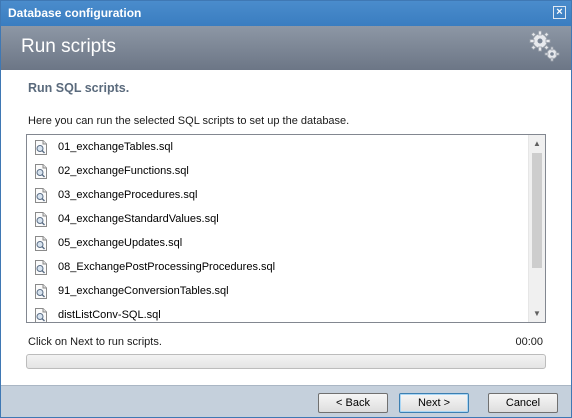 The height and width of the screenshot is (418, 572). What do you see at coordinates (123, 171) in the screenshot?
I see `script-name: 02_exchangeFunctions.sql` at bounding box center [123, 171].